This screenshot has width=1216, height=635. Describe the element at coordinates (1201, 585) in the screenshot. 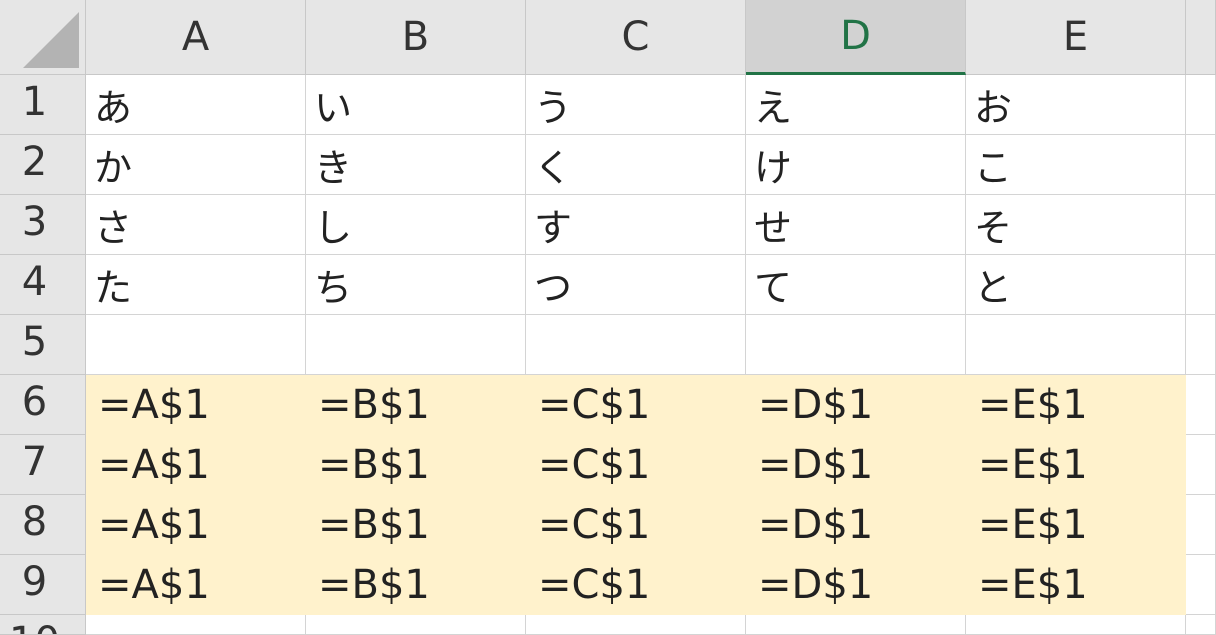

I see `cell-f9` at that location.